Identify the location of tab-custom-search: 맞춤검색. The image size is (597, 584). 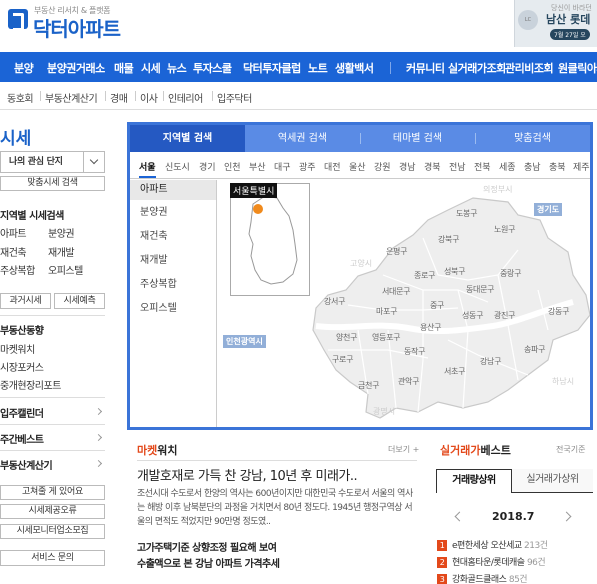
(532, 138).